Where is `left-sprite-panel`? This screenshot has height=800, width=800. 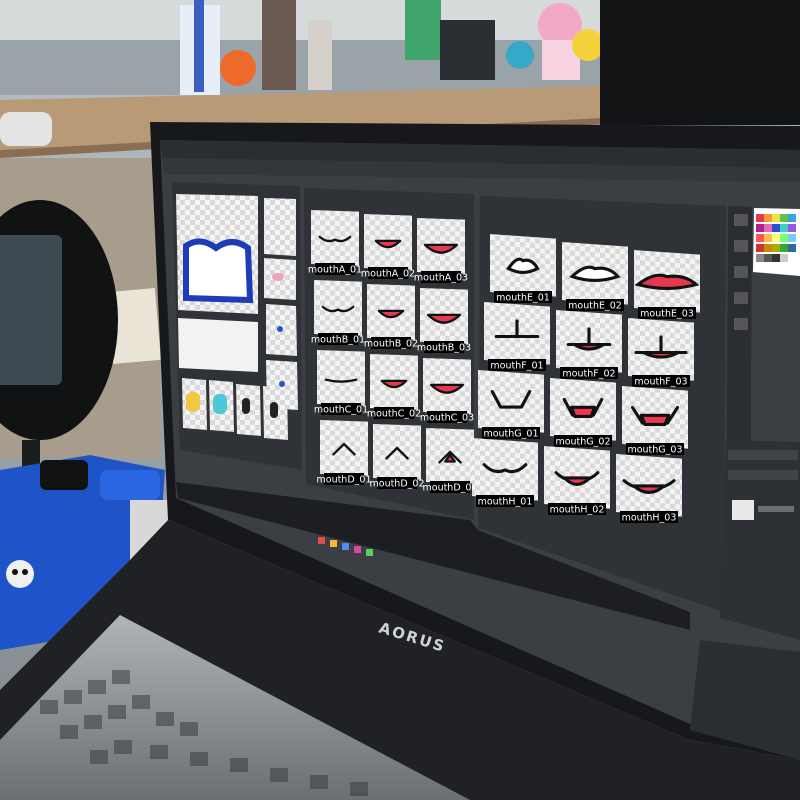 left-sprite-panel is located at coordinates (237, 326).